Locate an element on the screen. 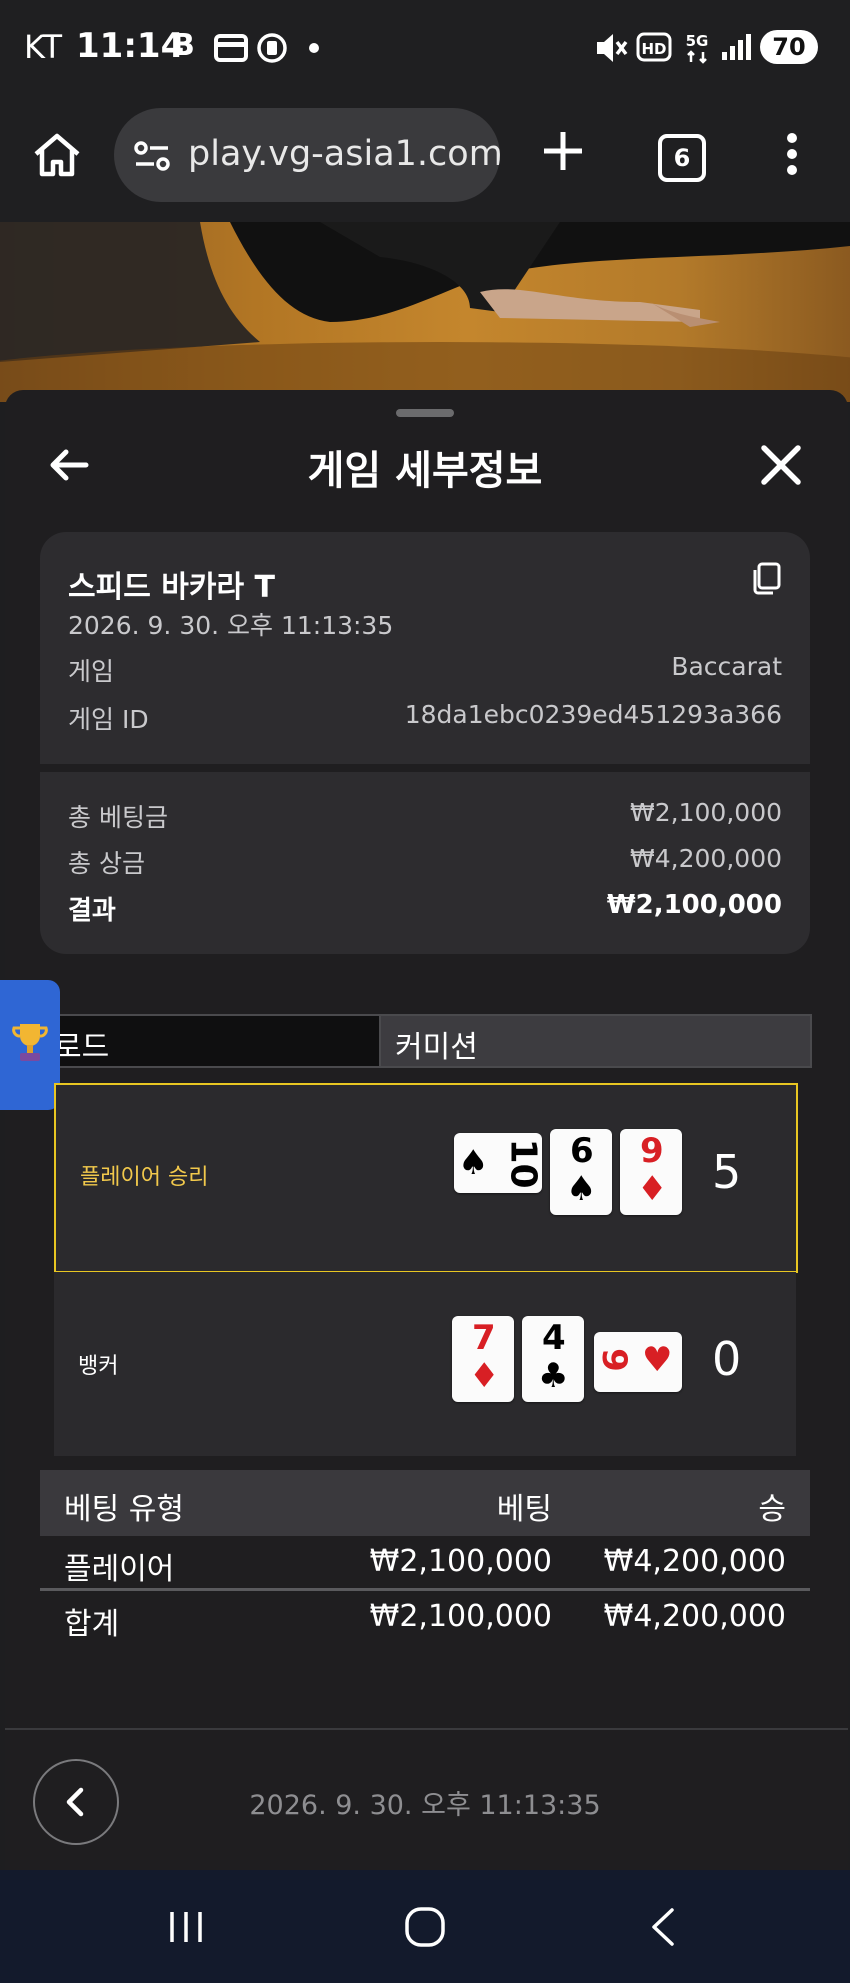 The width and height of the screenshot is (850, 1983). playing-card: 4 ♣ is located at coordinates (553, 1359).